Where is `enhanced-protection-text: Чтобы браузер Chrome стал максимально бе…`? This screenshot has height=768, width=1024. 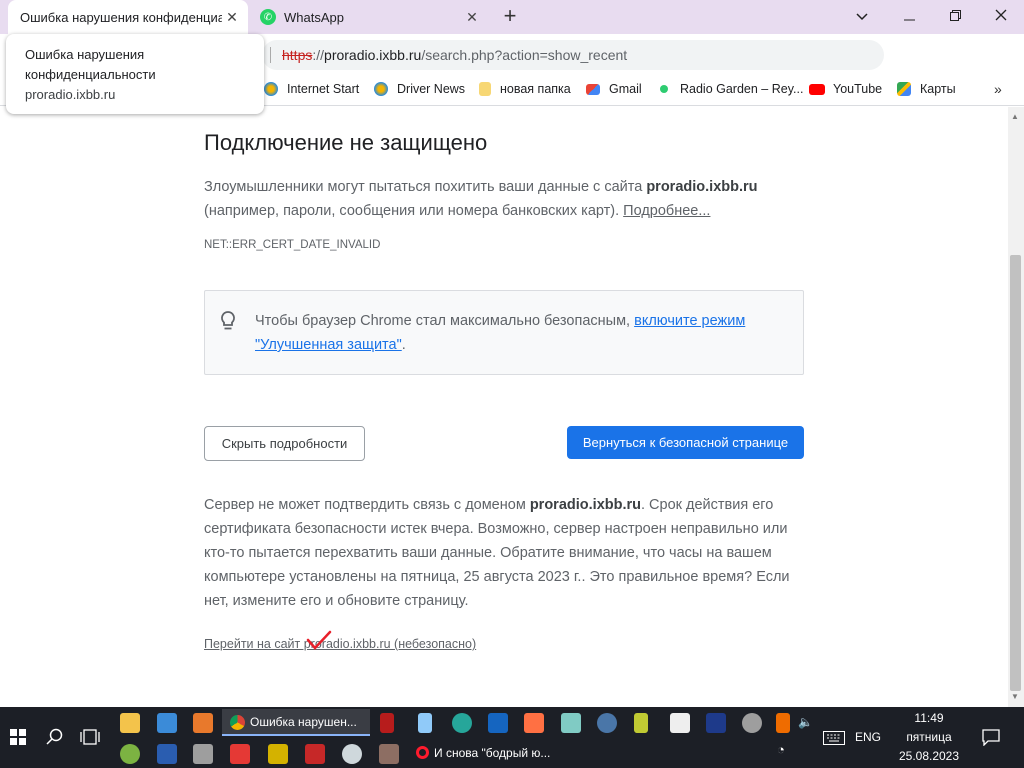
enhanced-protection-text: Чтобы браузер Chrome стал максимально бе… is located at coordinates (525, 333).